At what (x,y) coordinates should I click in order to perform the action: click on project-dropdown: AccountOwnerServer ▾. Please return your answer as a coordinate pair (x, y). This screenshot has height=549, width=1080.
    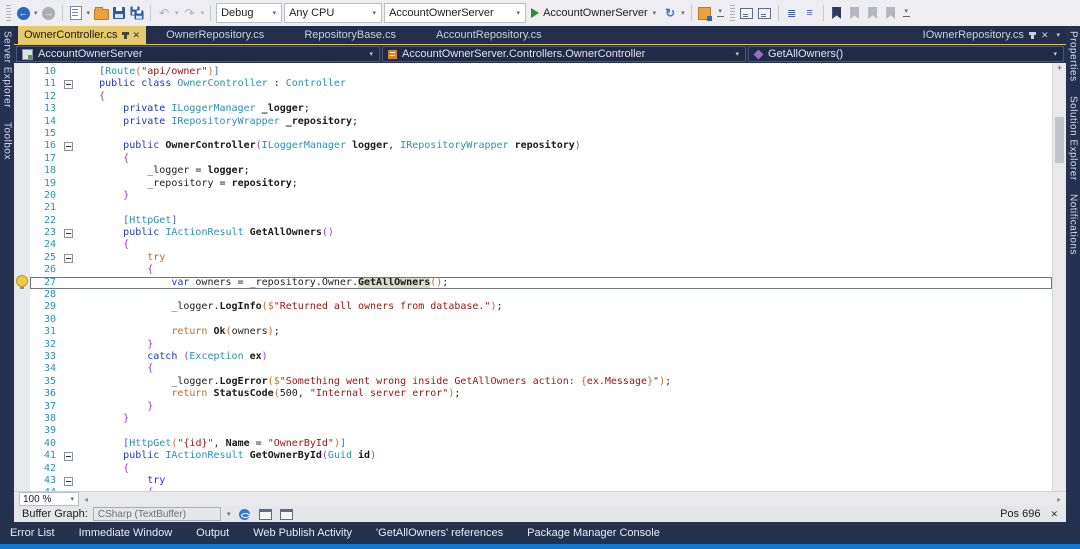
    Looking at the image, I should click on (198, 54).